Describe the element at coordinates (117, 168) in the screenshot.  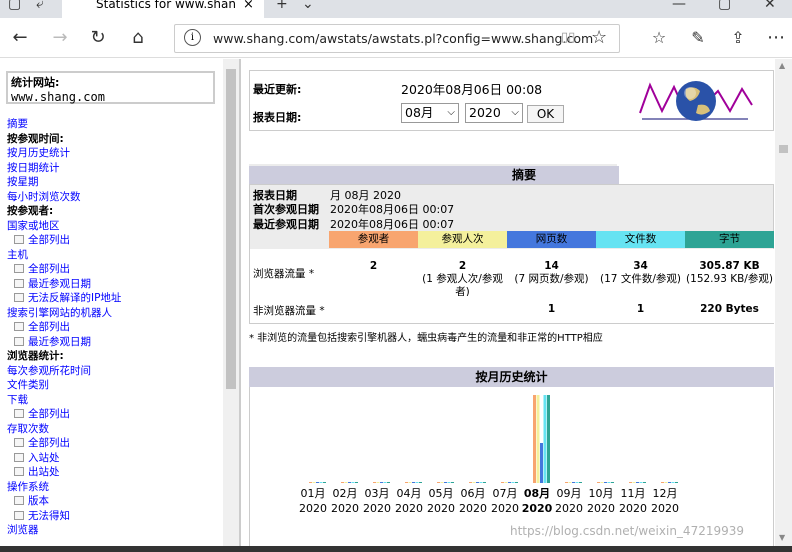
I see `menu-item: 按日期统计` at that location.